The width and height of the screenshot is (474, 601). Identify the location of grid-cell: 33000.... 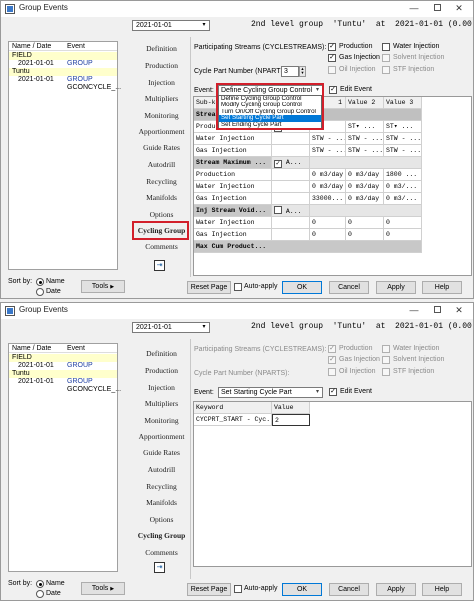
(328, 199).